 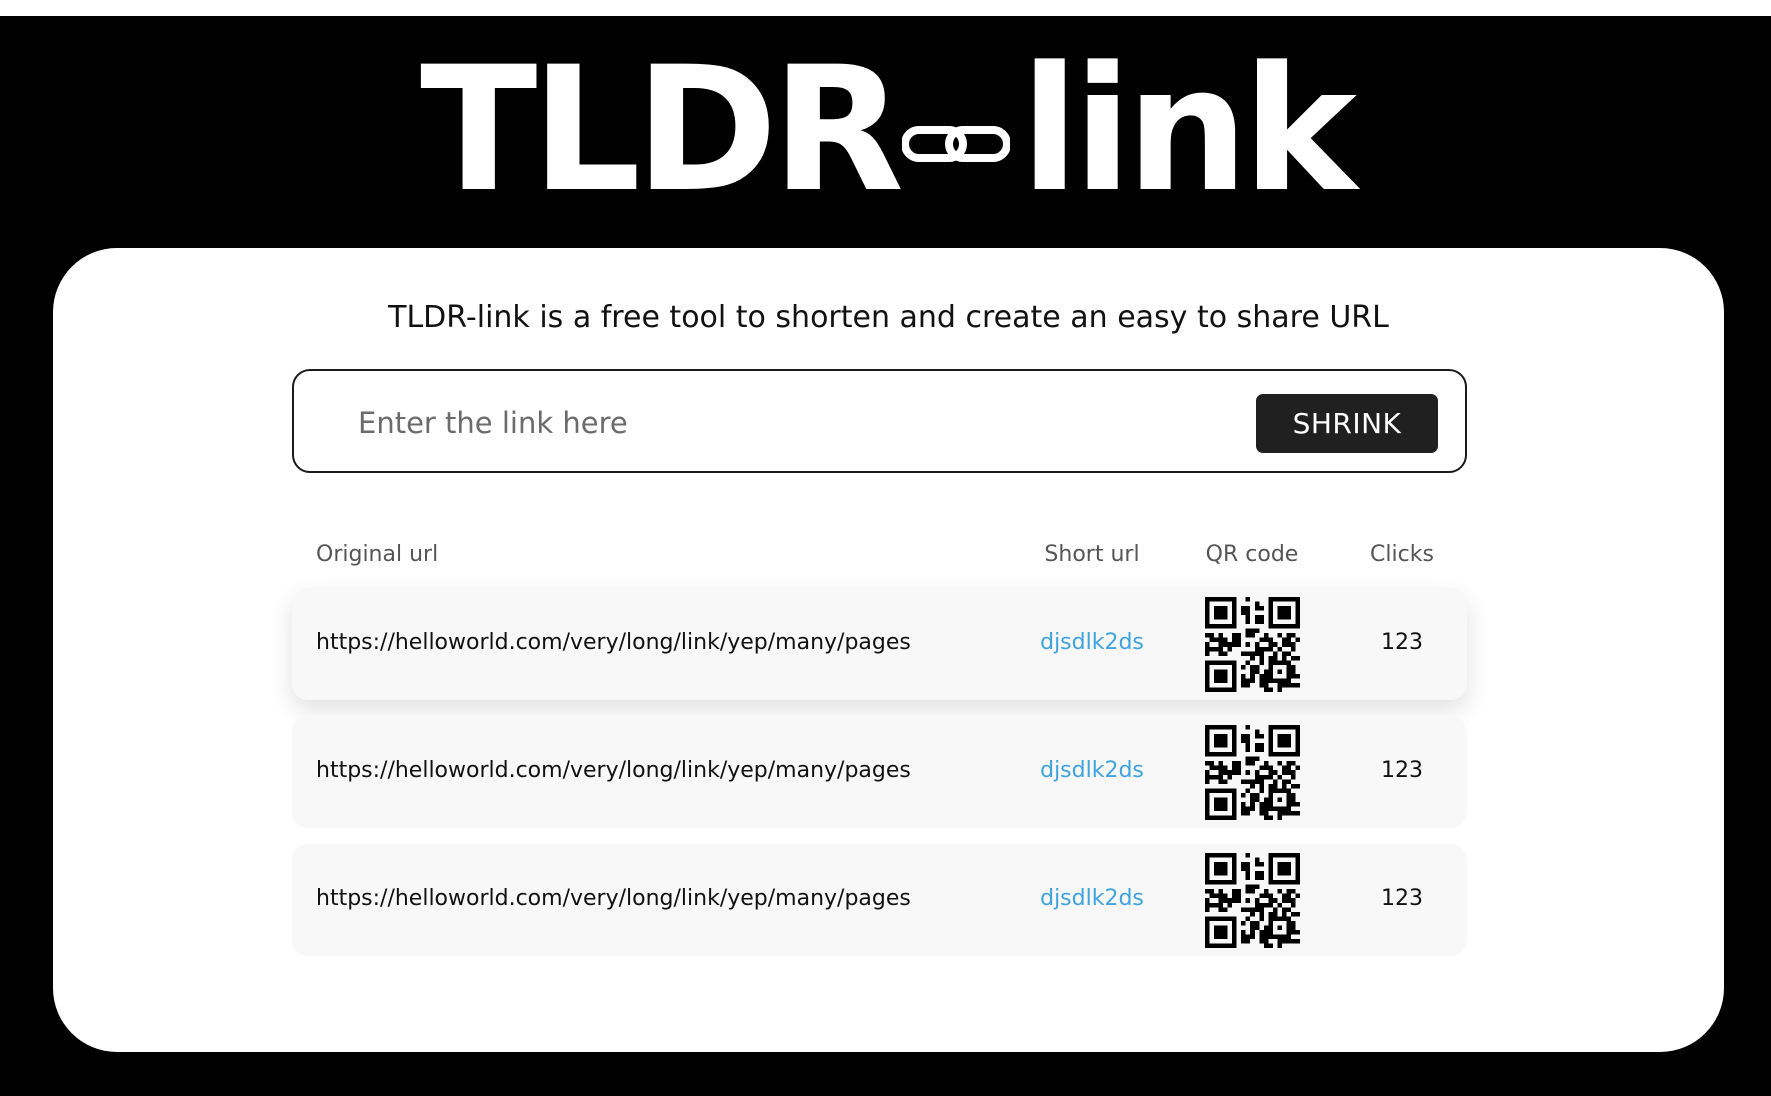 What do you see at coordinates (1347, 423) in the screenshot?
I see `shrink-button: SHRINK` at bounding box center [1347, 423].